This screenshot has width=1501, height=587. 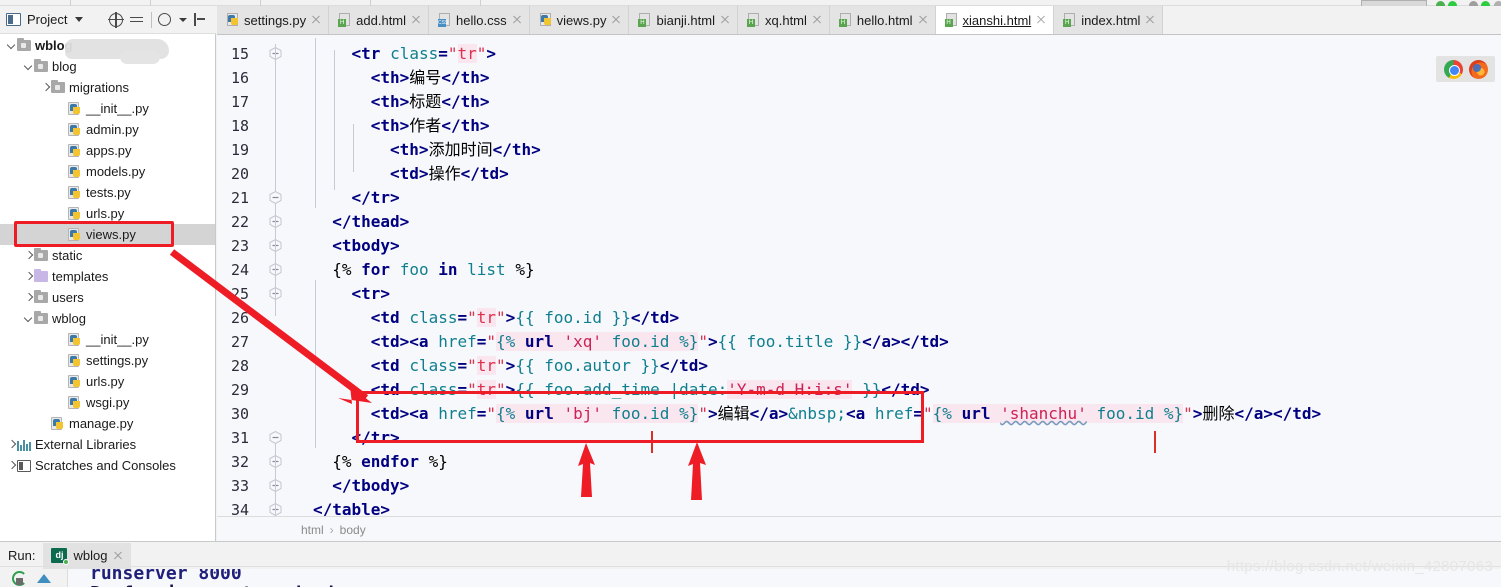 I want to click on tree-item-wsgi-py: wsgi.py, so click(x=107, y=402).